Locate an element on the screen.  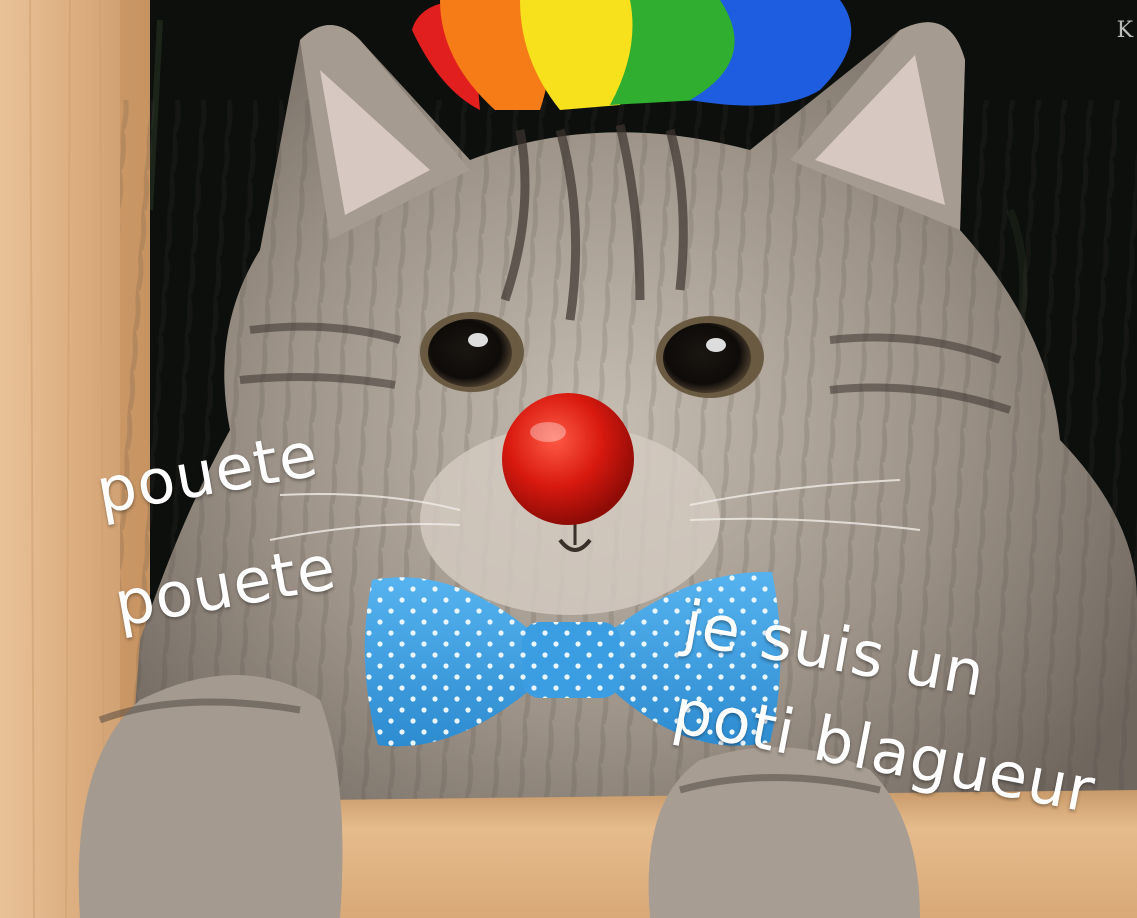
rainbow-wig is located at coordinates (632, 55).